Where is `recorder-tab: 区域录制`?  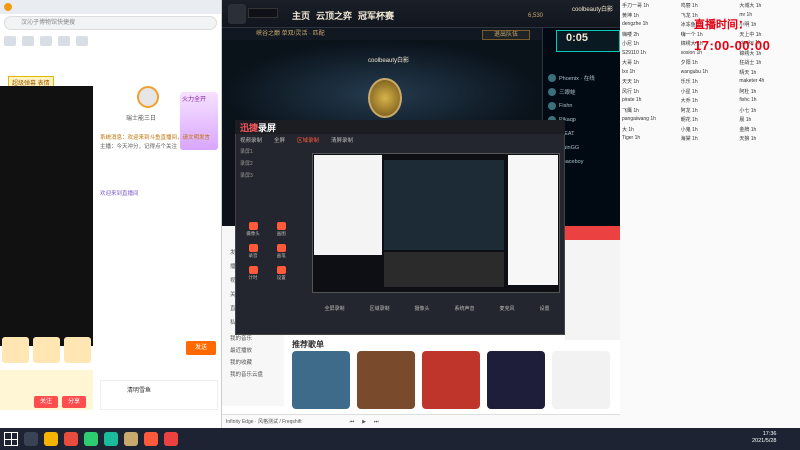
recorder-tab: 区域录制 is located at coordinates (308, 140).